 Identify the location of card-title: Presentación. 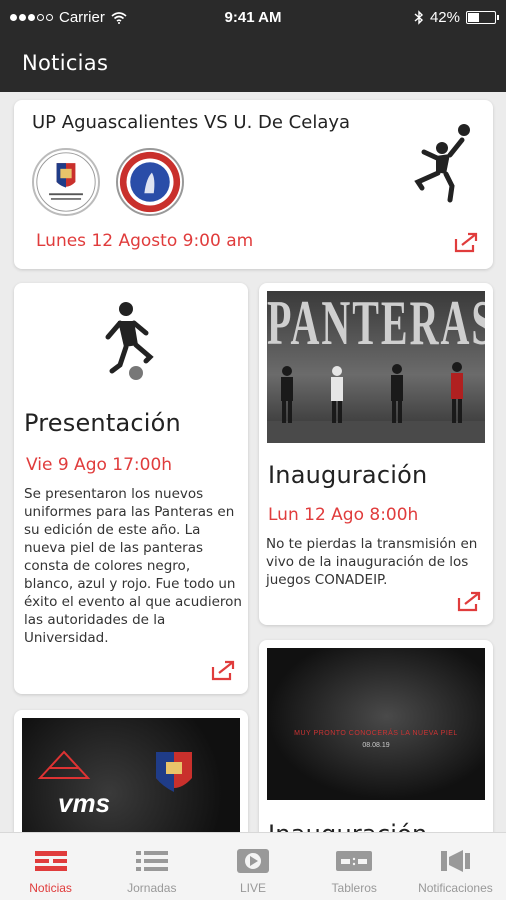
(102, 423).